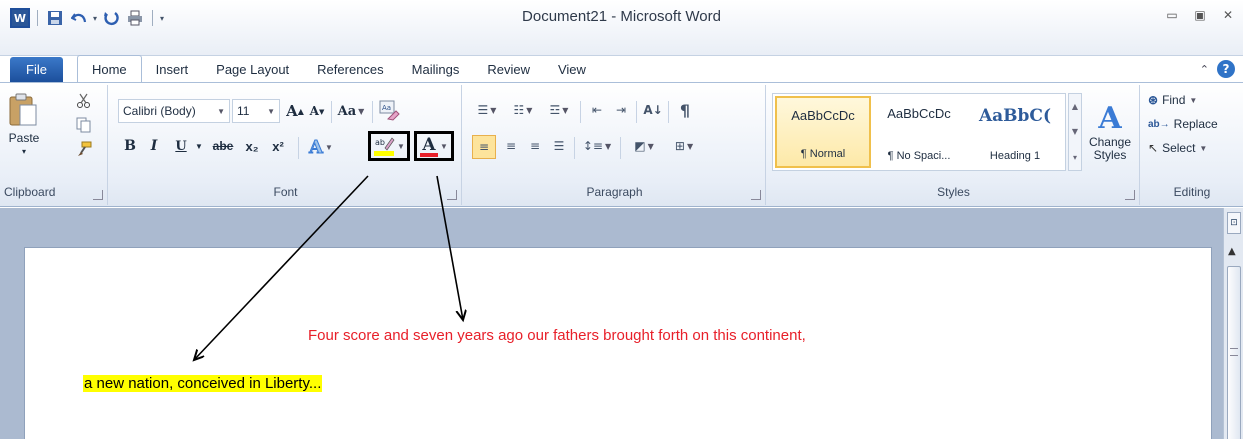 This screenshot has width=1243, height=439. What do you see at coordinates (54, 145) in the screenshot?
I see `clipboard-group: Paste ▾ Clipboard` at bounding box center [54, 145].